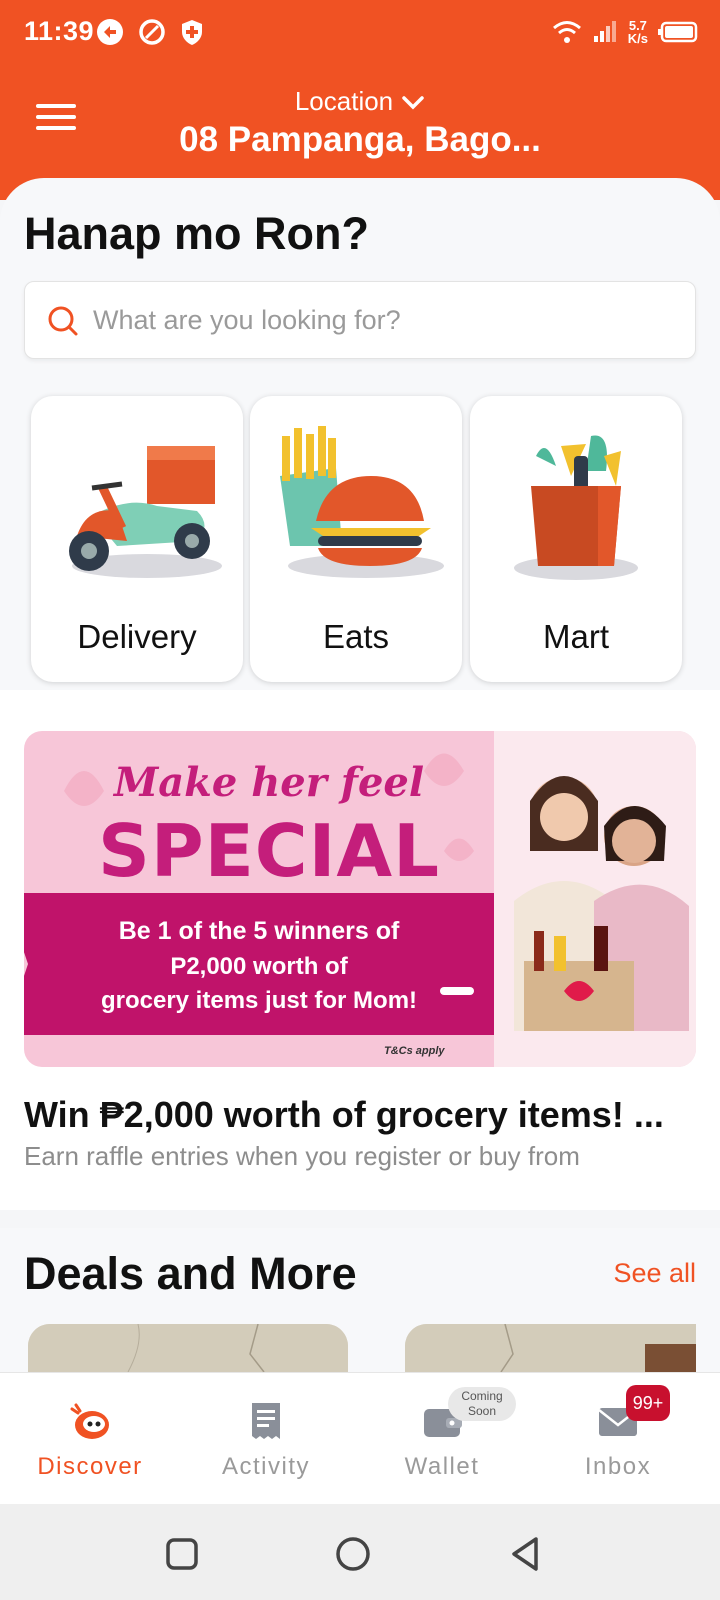 The image size is (720, 1600). What do you see at coordinates (353, 1554) in the screenshot?
I see `home-icon` at bounding box center [353, 1554].